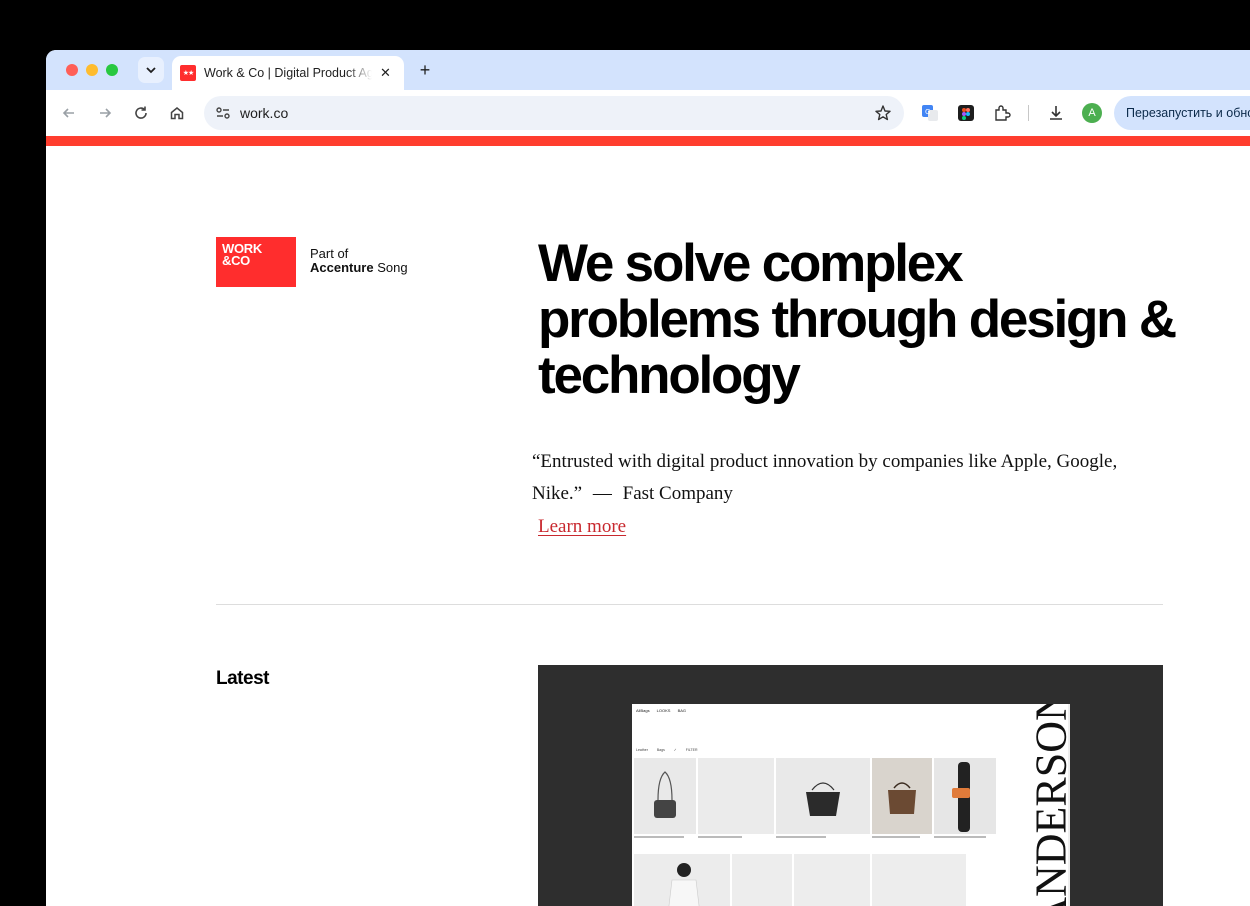 The width and height of the screenshot is (1250, 906). Describe the element at coordinates (72, 70) in the screenshot. I see `close-window-button` at that location.